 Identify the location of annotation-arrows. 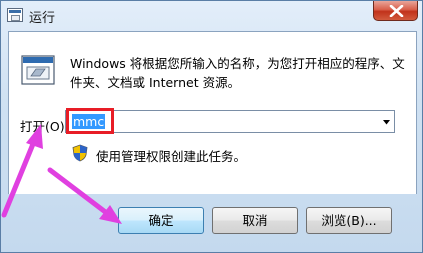
(61, 174).